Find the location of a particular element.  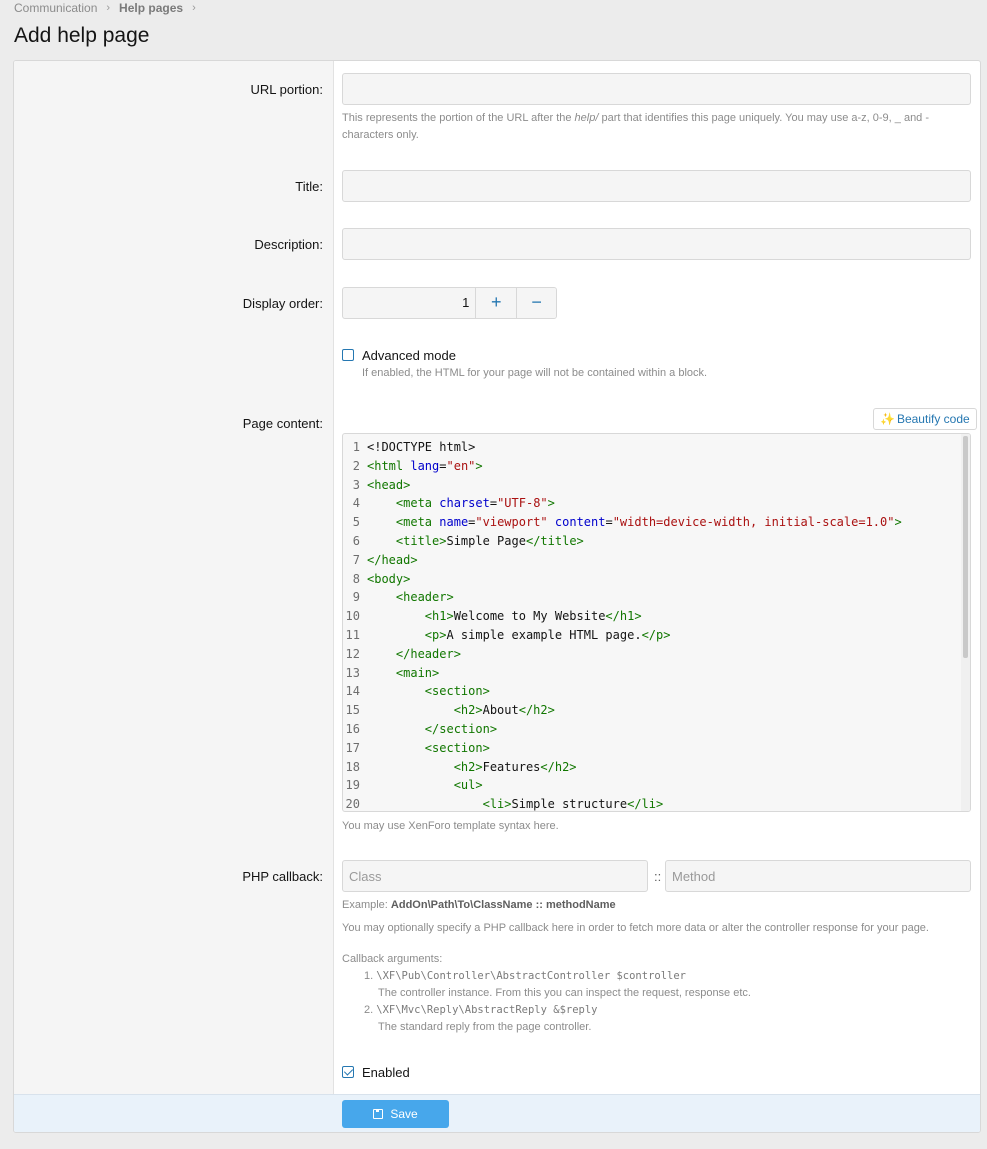

increment-button: + is located at coordinates (496, 303).